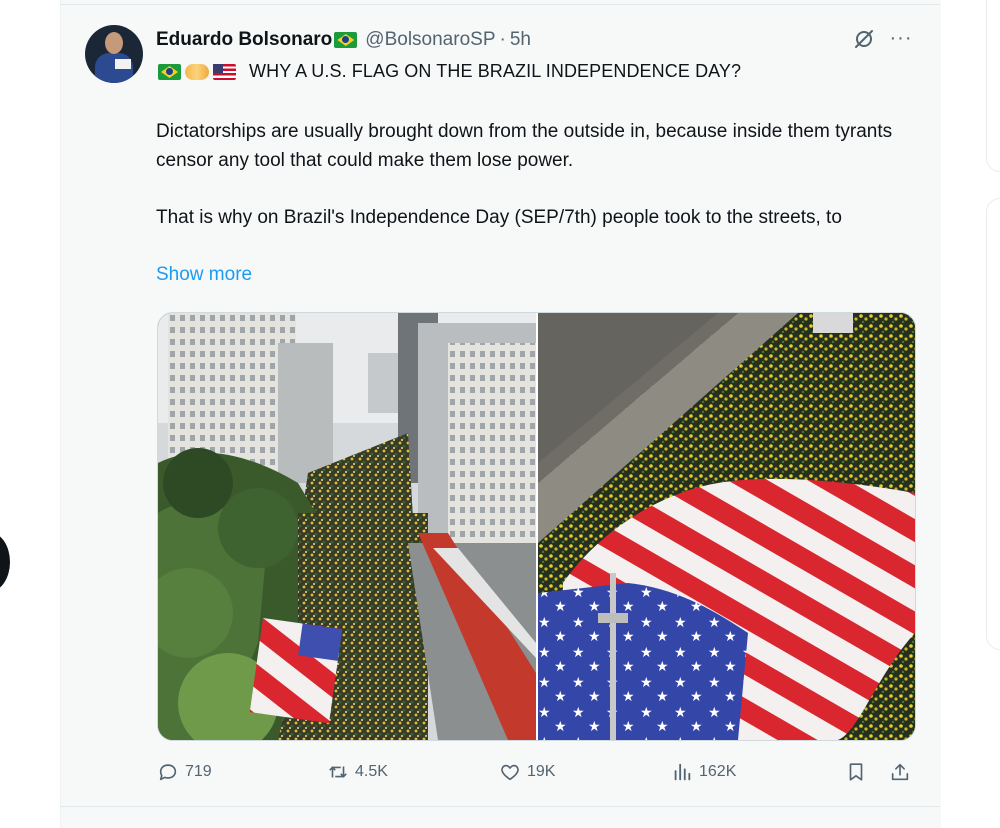  What do you see at coordinates (168, 772) in the screenshot?
I see `reply-icon` at bounding box center [168, 772].